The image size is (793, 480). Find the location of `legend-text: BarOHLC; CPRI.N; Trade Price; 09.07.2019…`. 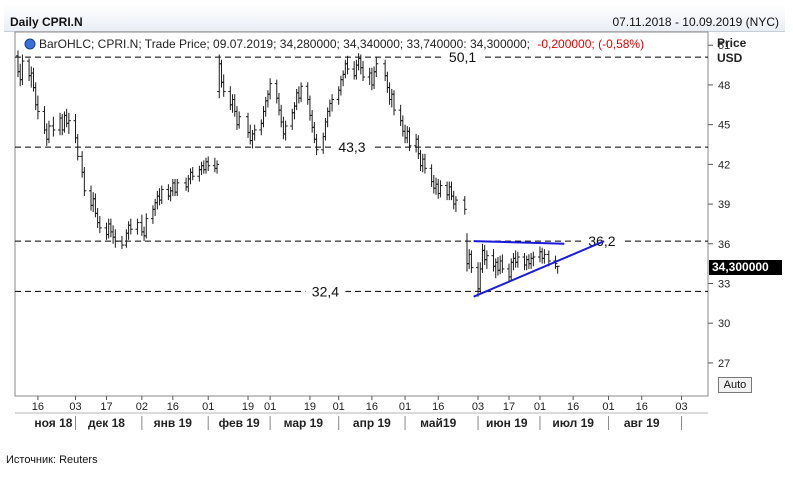

legend-text: BarOHLC; CPRI.N; Trade Price; 09.07.2019… is located at coordinates (341, 44).